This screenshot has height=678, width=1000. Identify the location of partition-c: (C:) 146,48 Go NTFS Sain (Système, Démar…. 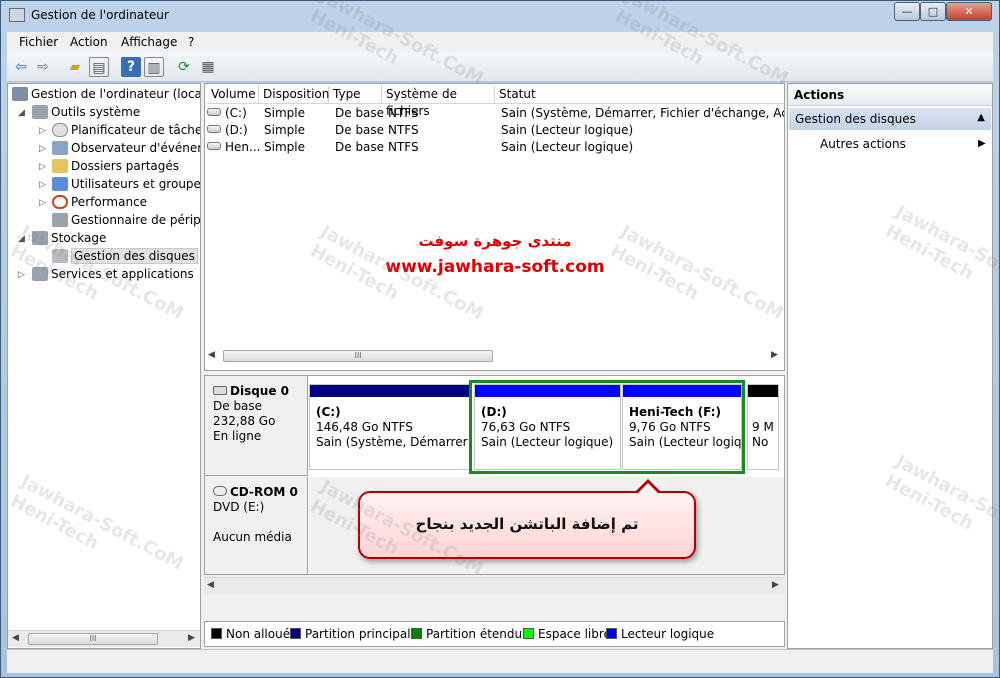
(390, 427).